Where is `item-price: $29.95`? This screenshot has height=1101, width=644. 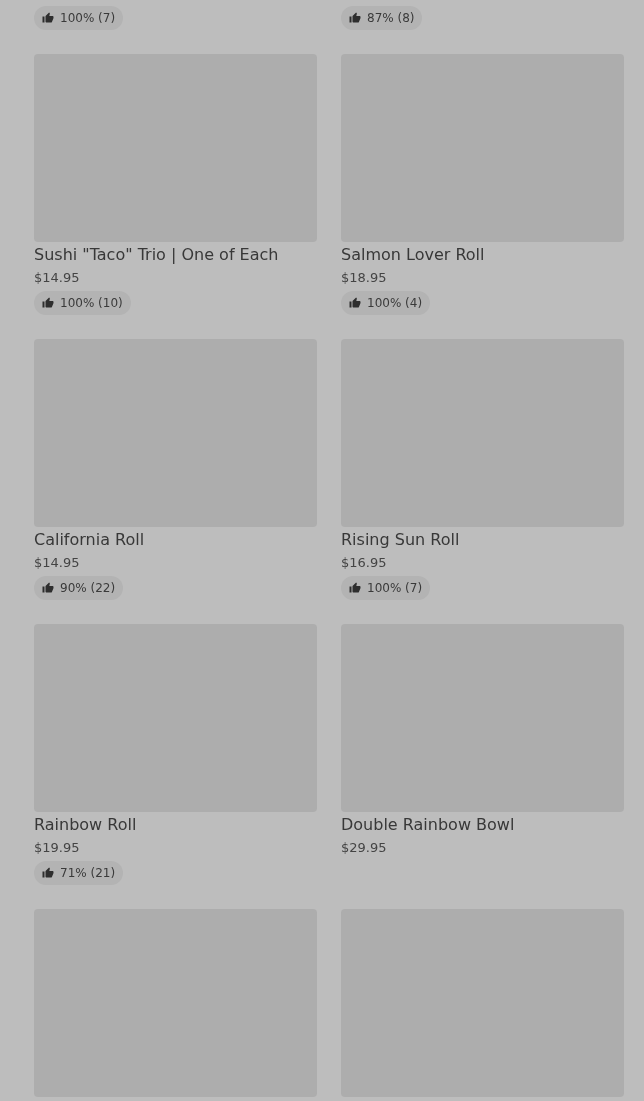 item-price: $29.95 is located at coordinates (364, 848).